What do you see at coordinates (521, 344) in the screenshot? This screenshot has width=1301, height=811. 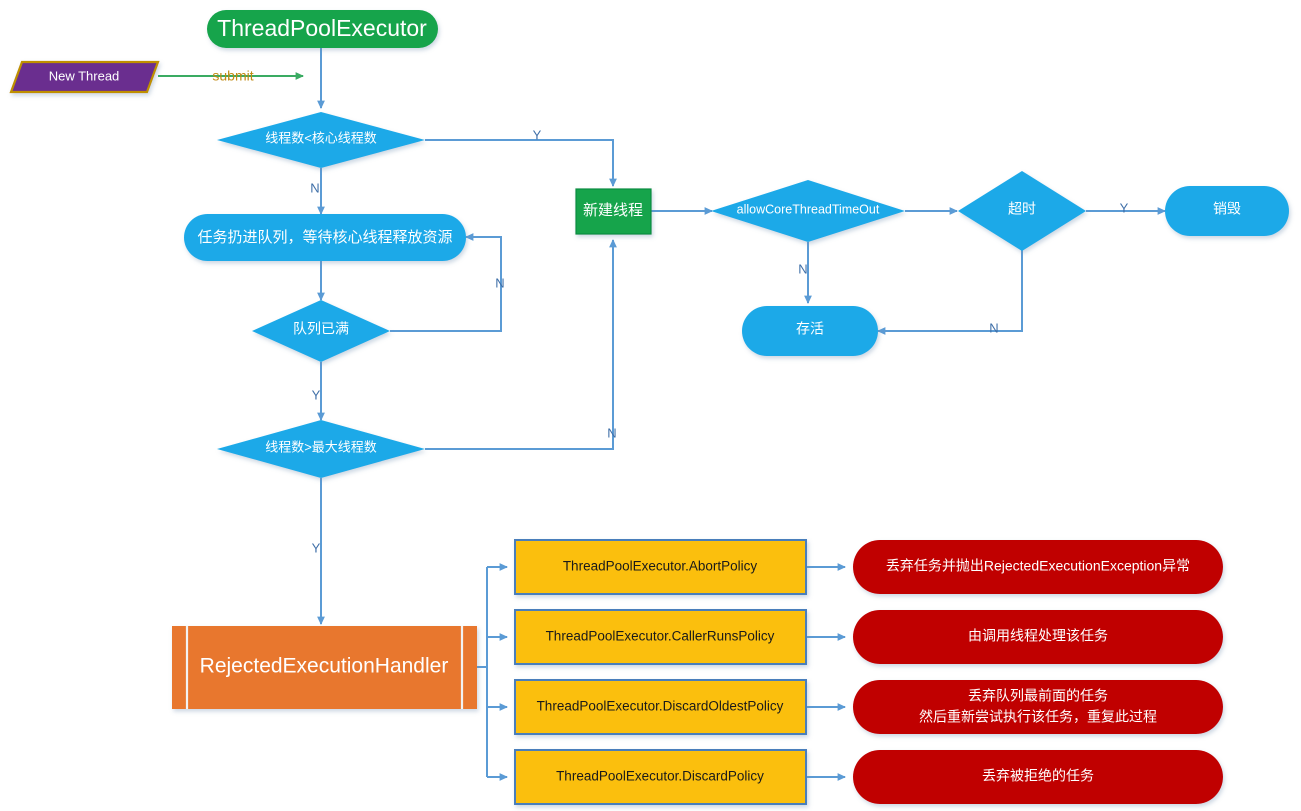 I see `edge-max-no-to-create-thread` at bounding box center [521, 344].